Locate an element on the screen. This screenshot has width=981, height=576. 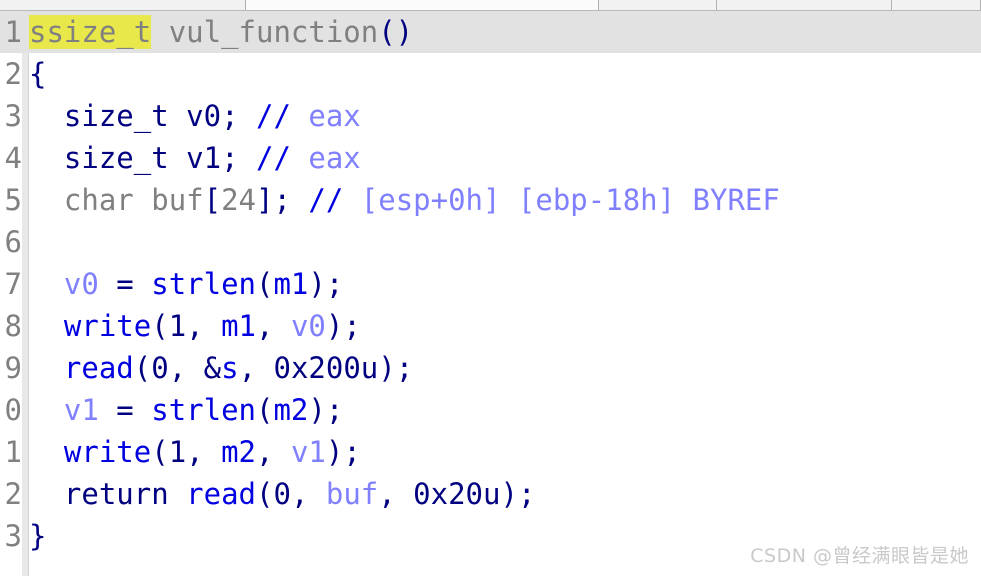
code-line: 8 write(1, m1, v0); is located at coordinates (490, 326).